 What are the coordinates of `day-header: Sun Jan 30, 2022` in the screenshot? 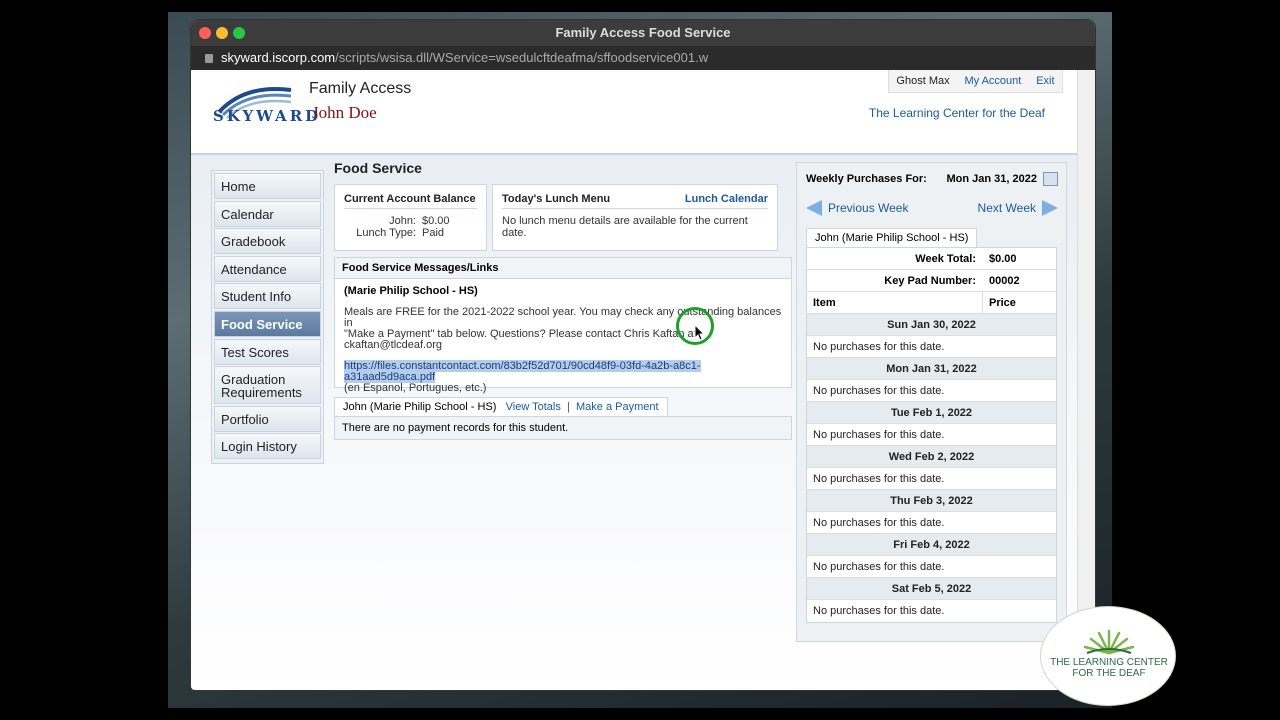 It's located at (931, 325).